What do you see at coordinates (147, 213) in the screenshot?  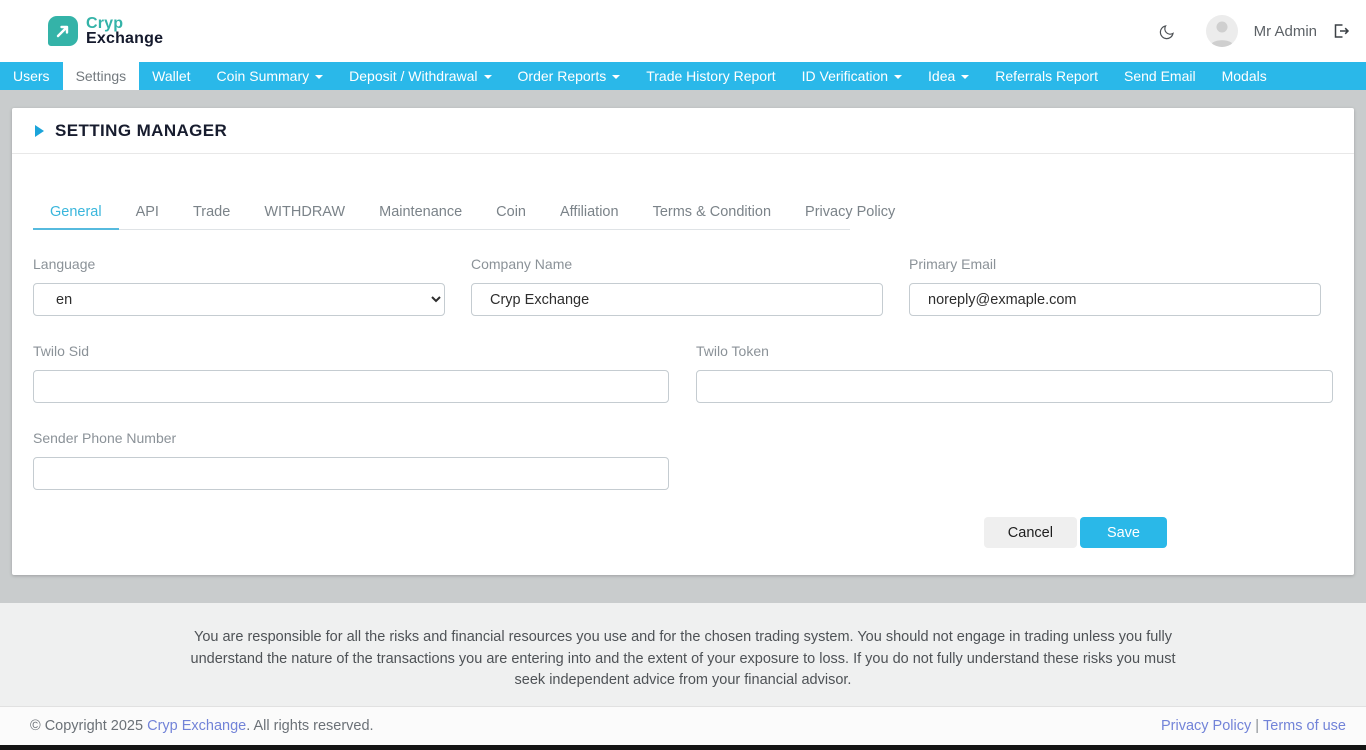 I see `tab-api: API` at bounding box center [147, 213].